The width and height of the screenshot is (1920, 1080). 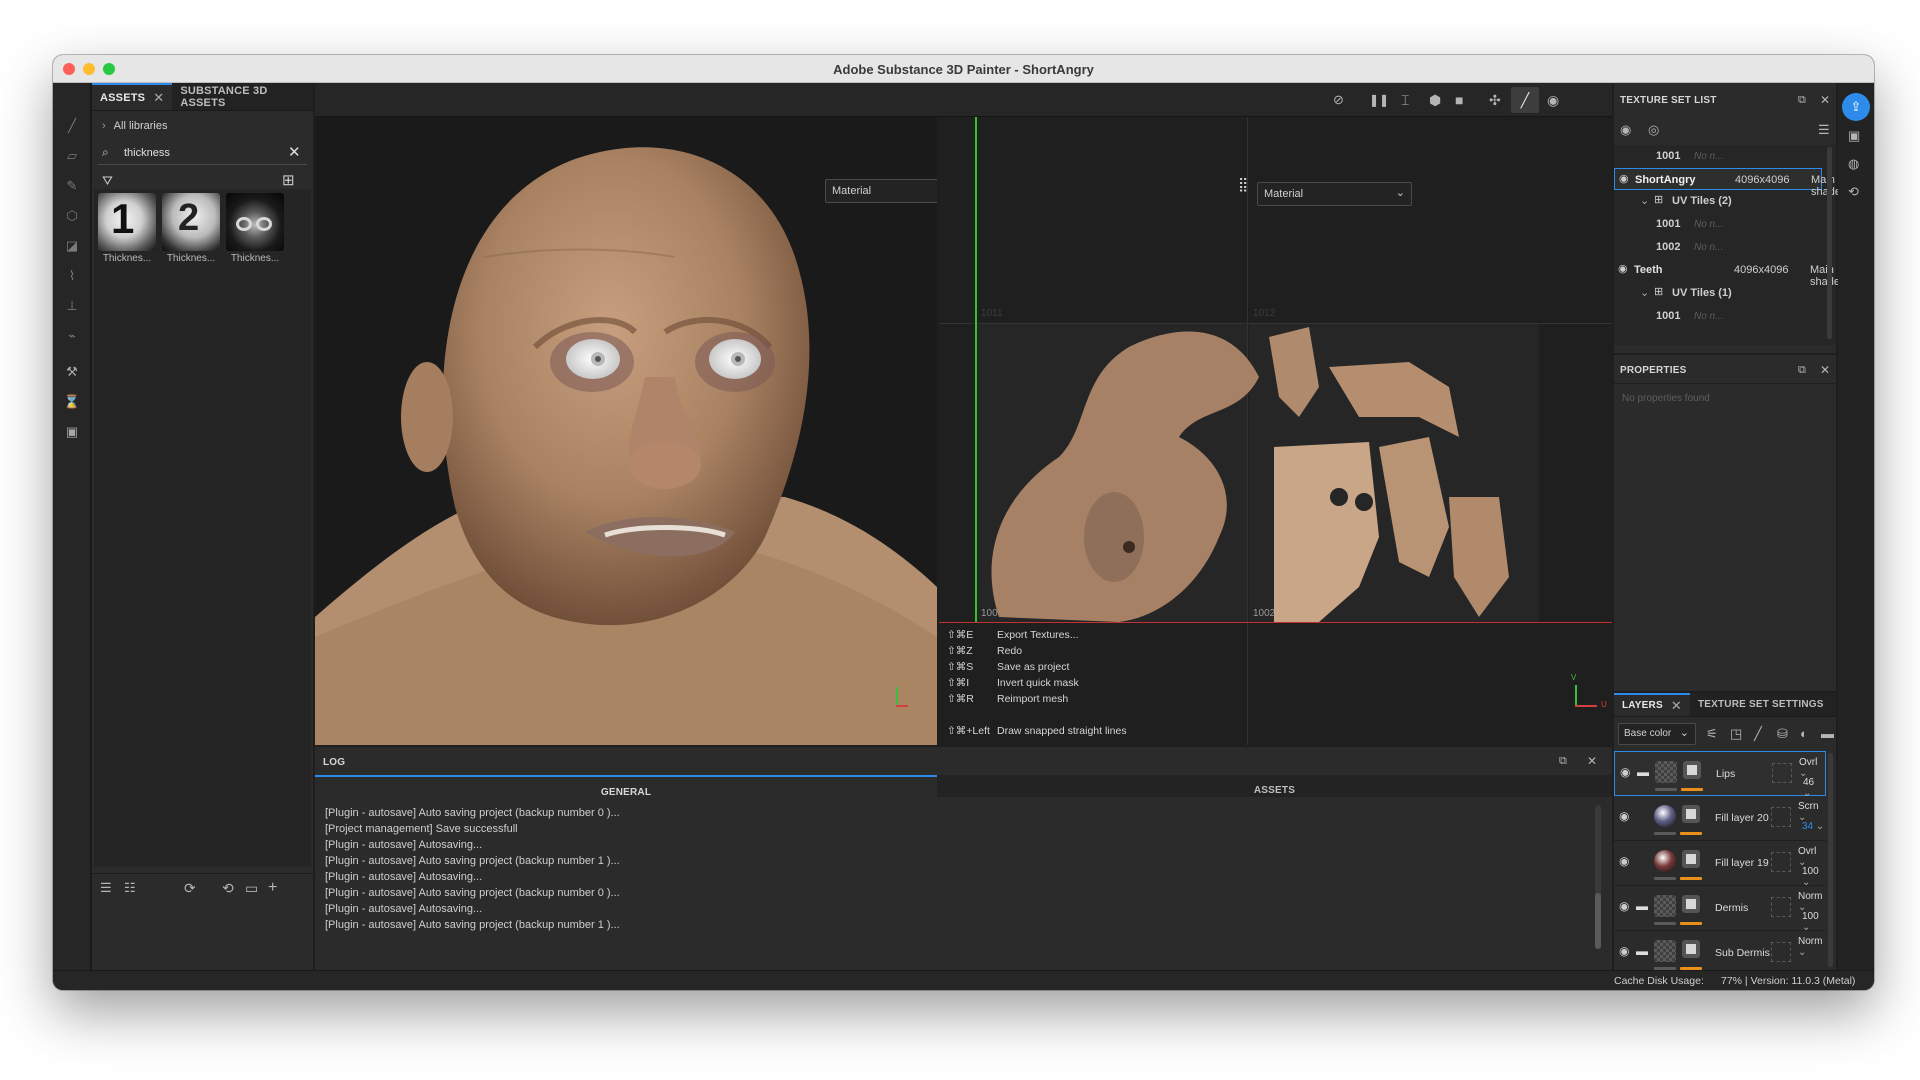 I want to click on layer-scrollbar, so click(x=1830, y=860).